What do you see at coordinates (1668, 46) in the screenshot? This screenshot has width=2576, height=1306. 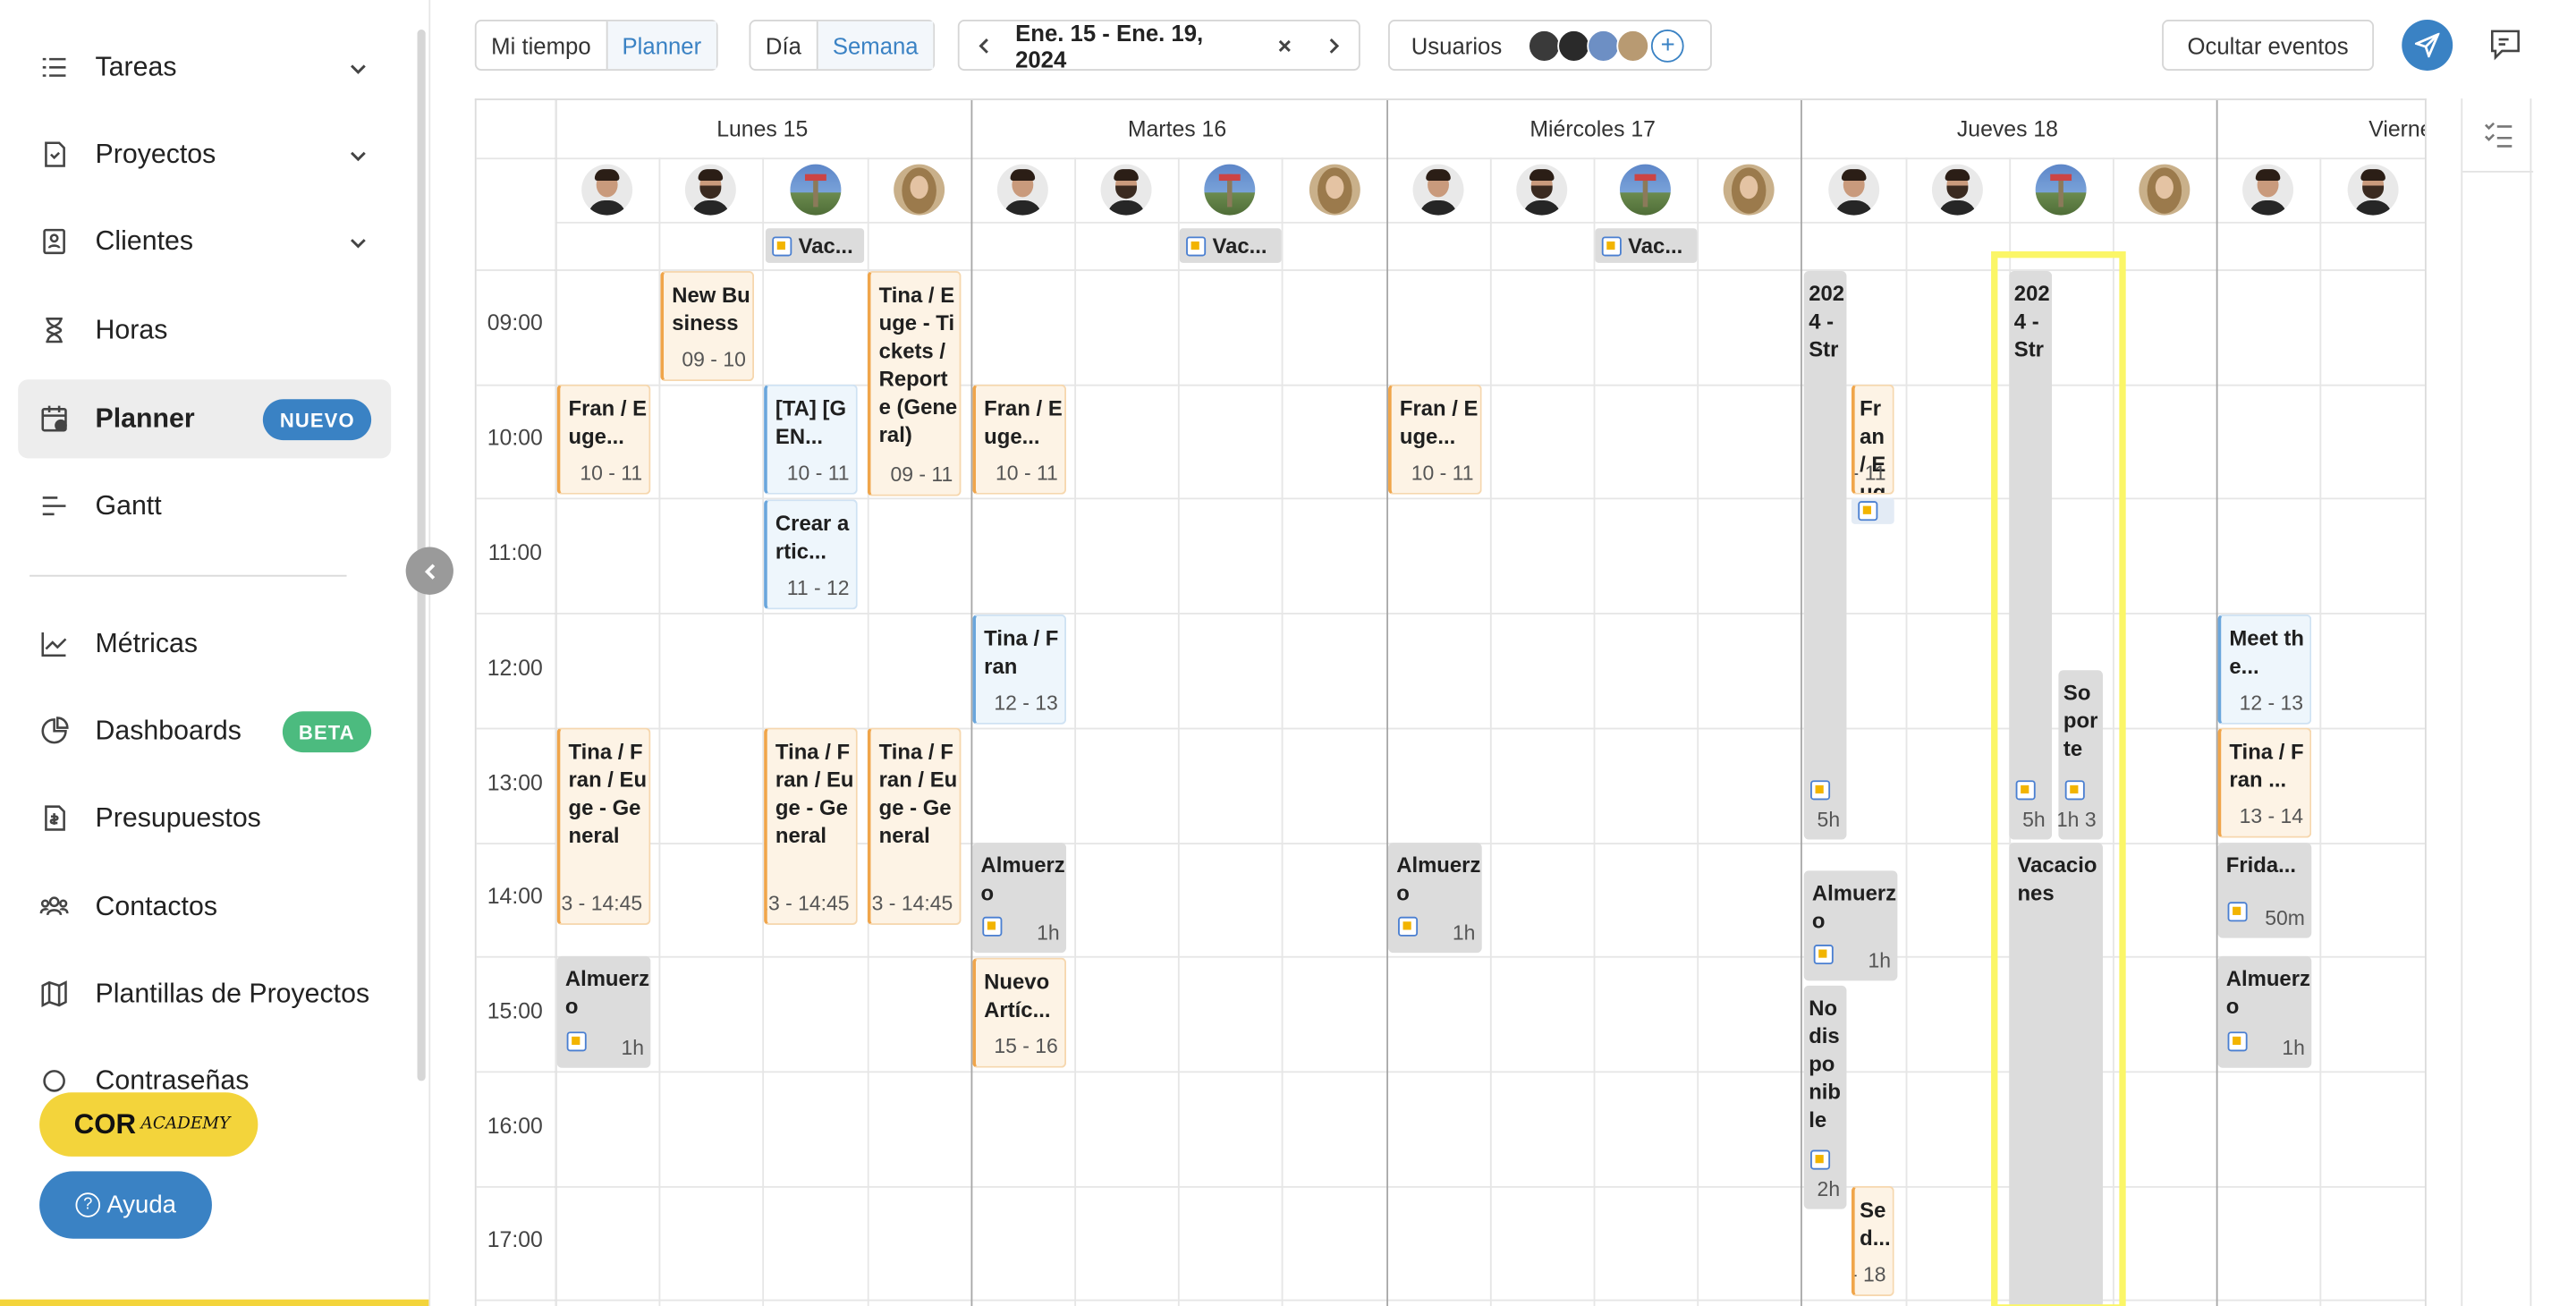 I see `add-user-icon: +` at bounding box center [1668, 46].